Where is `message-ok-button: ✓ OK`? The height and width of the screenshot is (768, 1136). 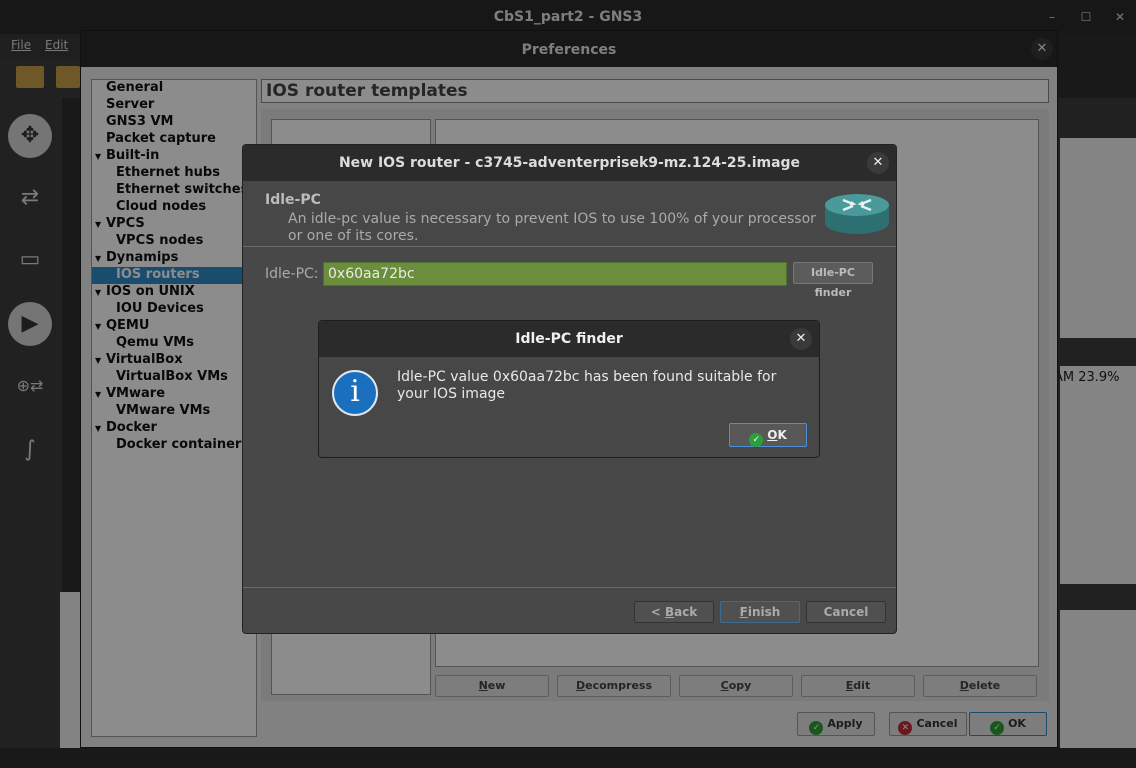
message-ok-button: ✓ OK is located at coordinates (768, 435).